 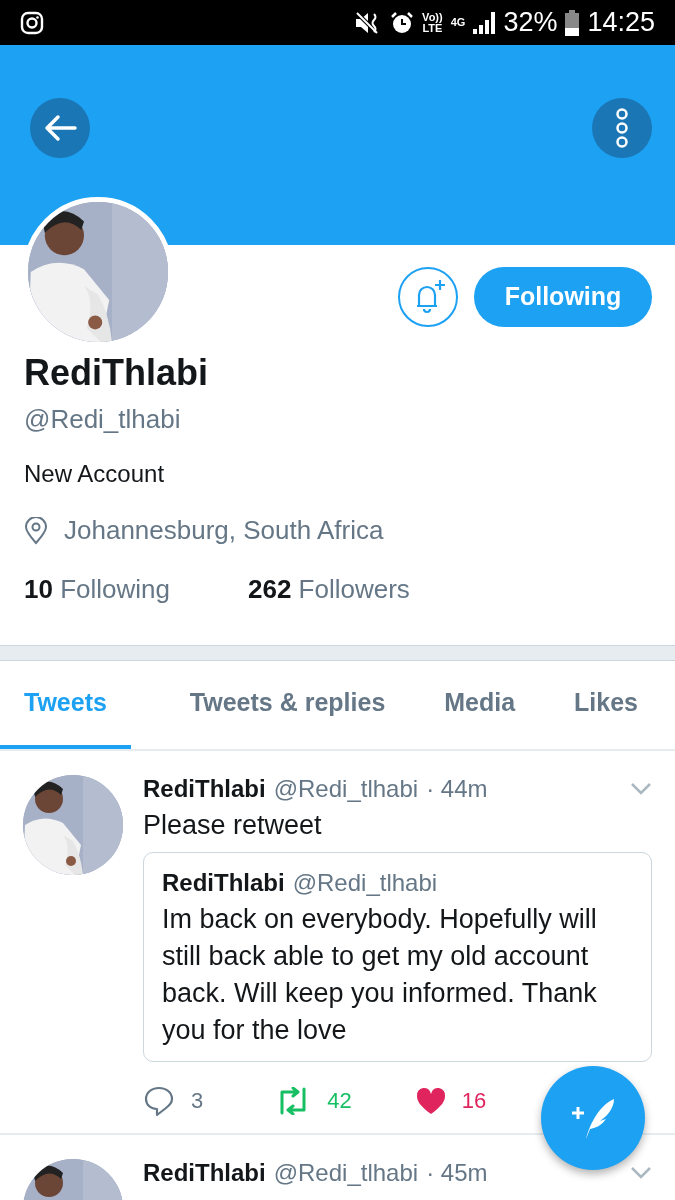 I want to click on tweet-text: Please retweet, so click(x=233, y=826).